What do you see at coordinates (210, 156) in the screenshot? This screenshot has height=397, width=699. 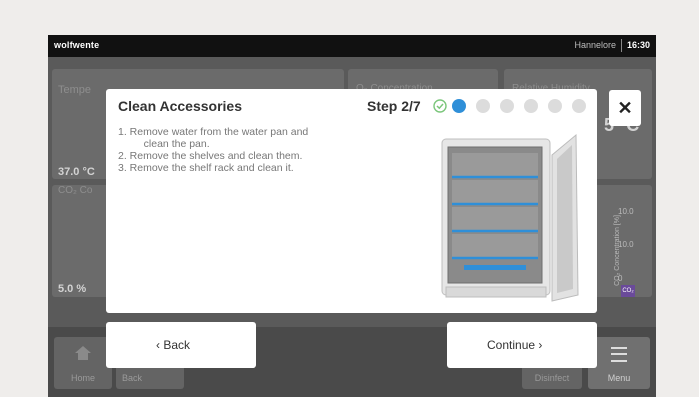 I see `instruction-item: 2. Remove the shelves and clean them.` at bounding box center [210, 156].